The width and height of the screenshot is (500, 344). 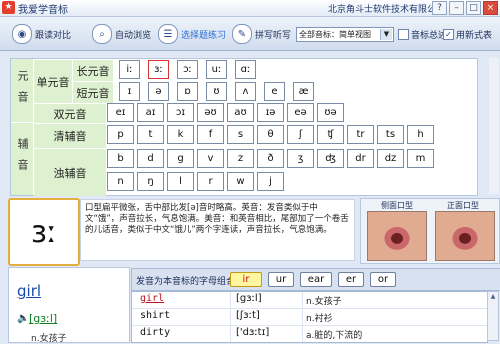 What do you see at coordinates (360, 158) in the screenshot?
I see `phoneme-cell: dr` at bounding box center [360, 158].